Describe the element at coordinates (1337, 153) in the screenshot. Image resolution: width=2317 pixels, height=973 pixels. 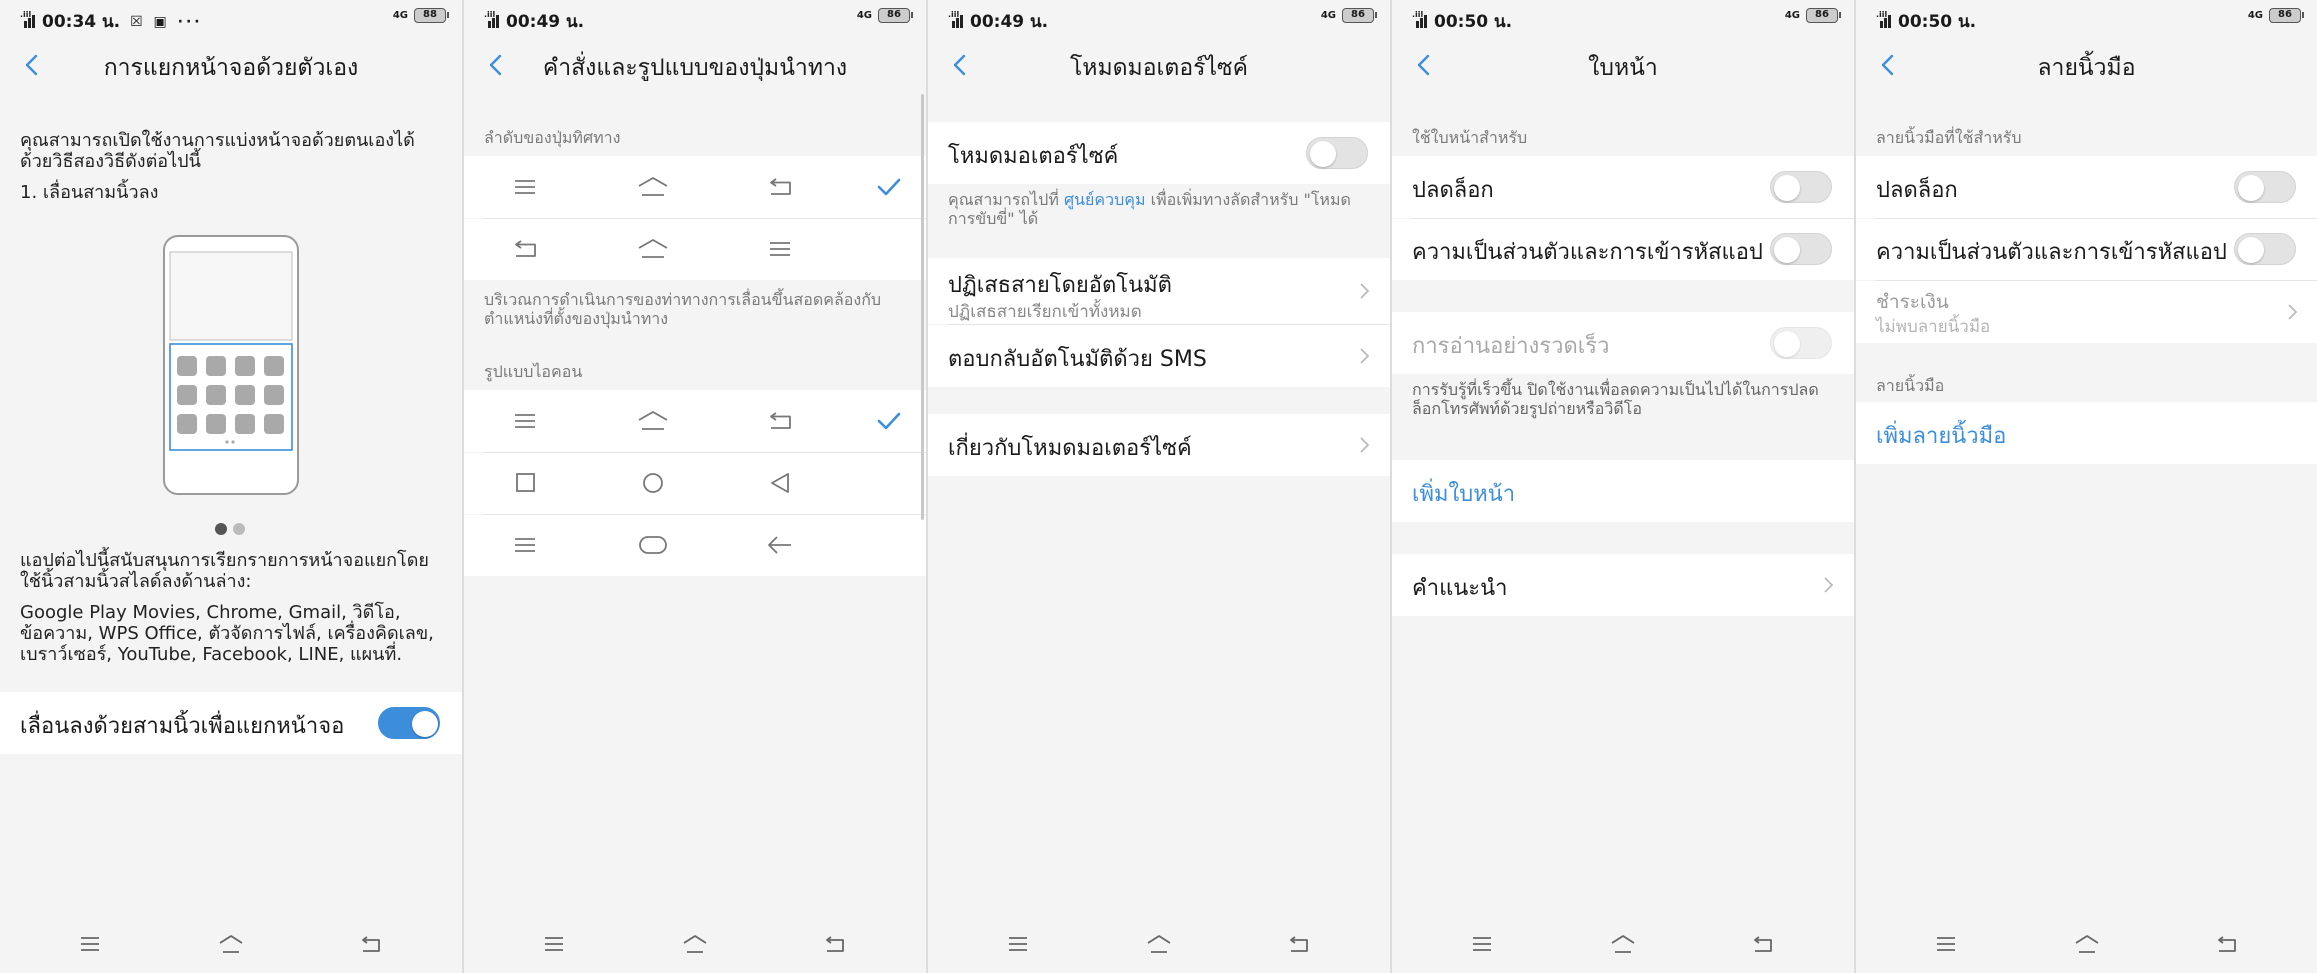
I see `motorbike-toggle` at that location.